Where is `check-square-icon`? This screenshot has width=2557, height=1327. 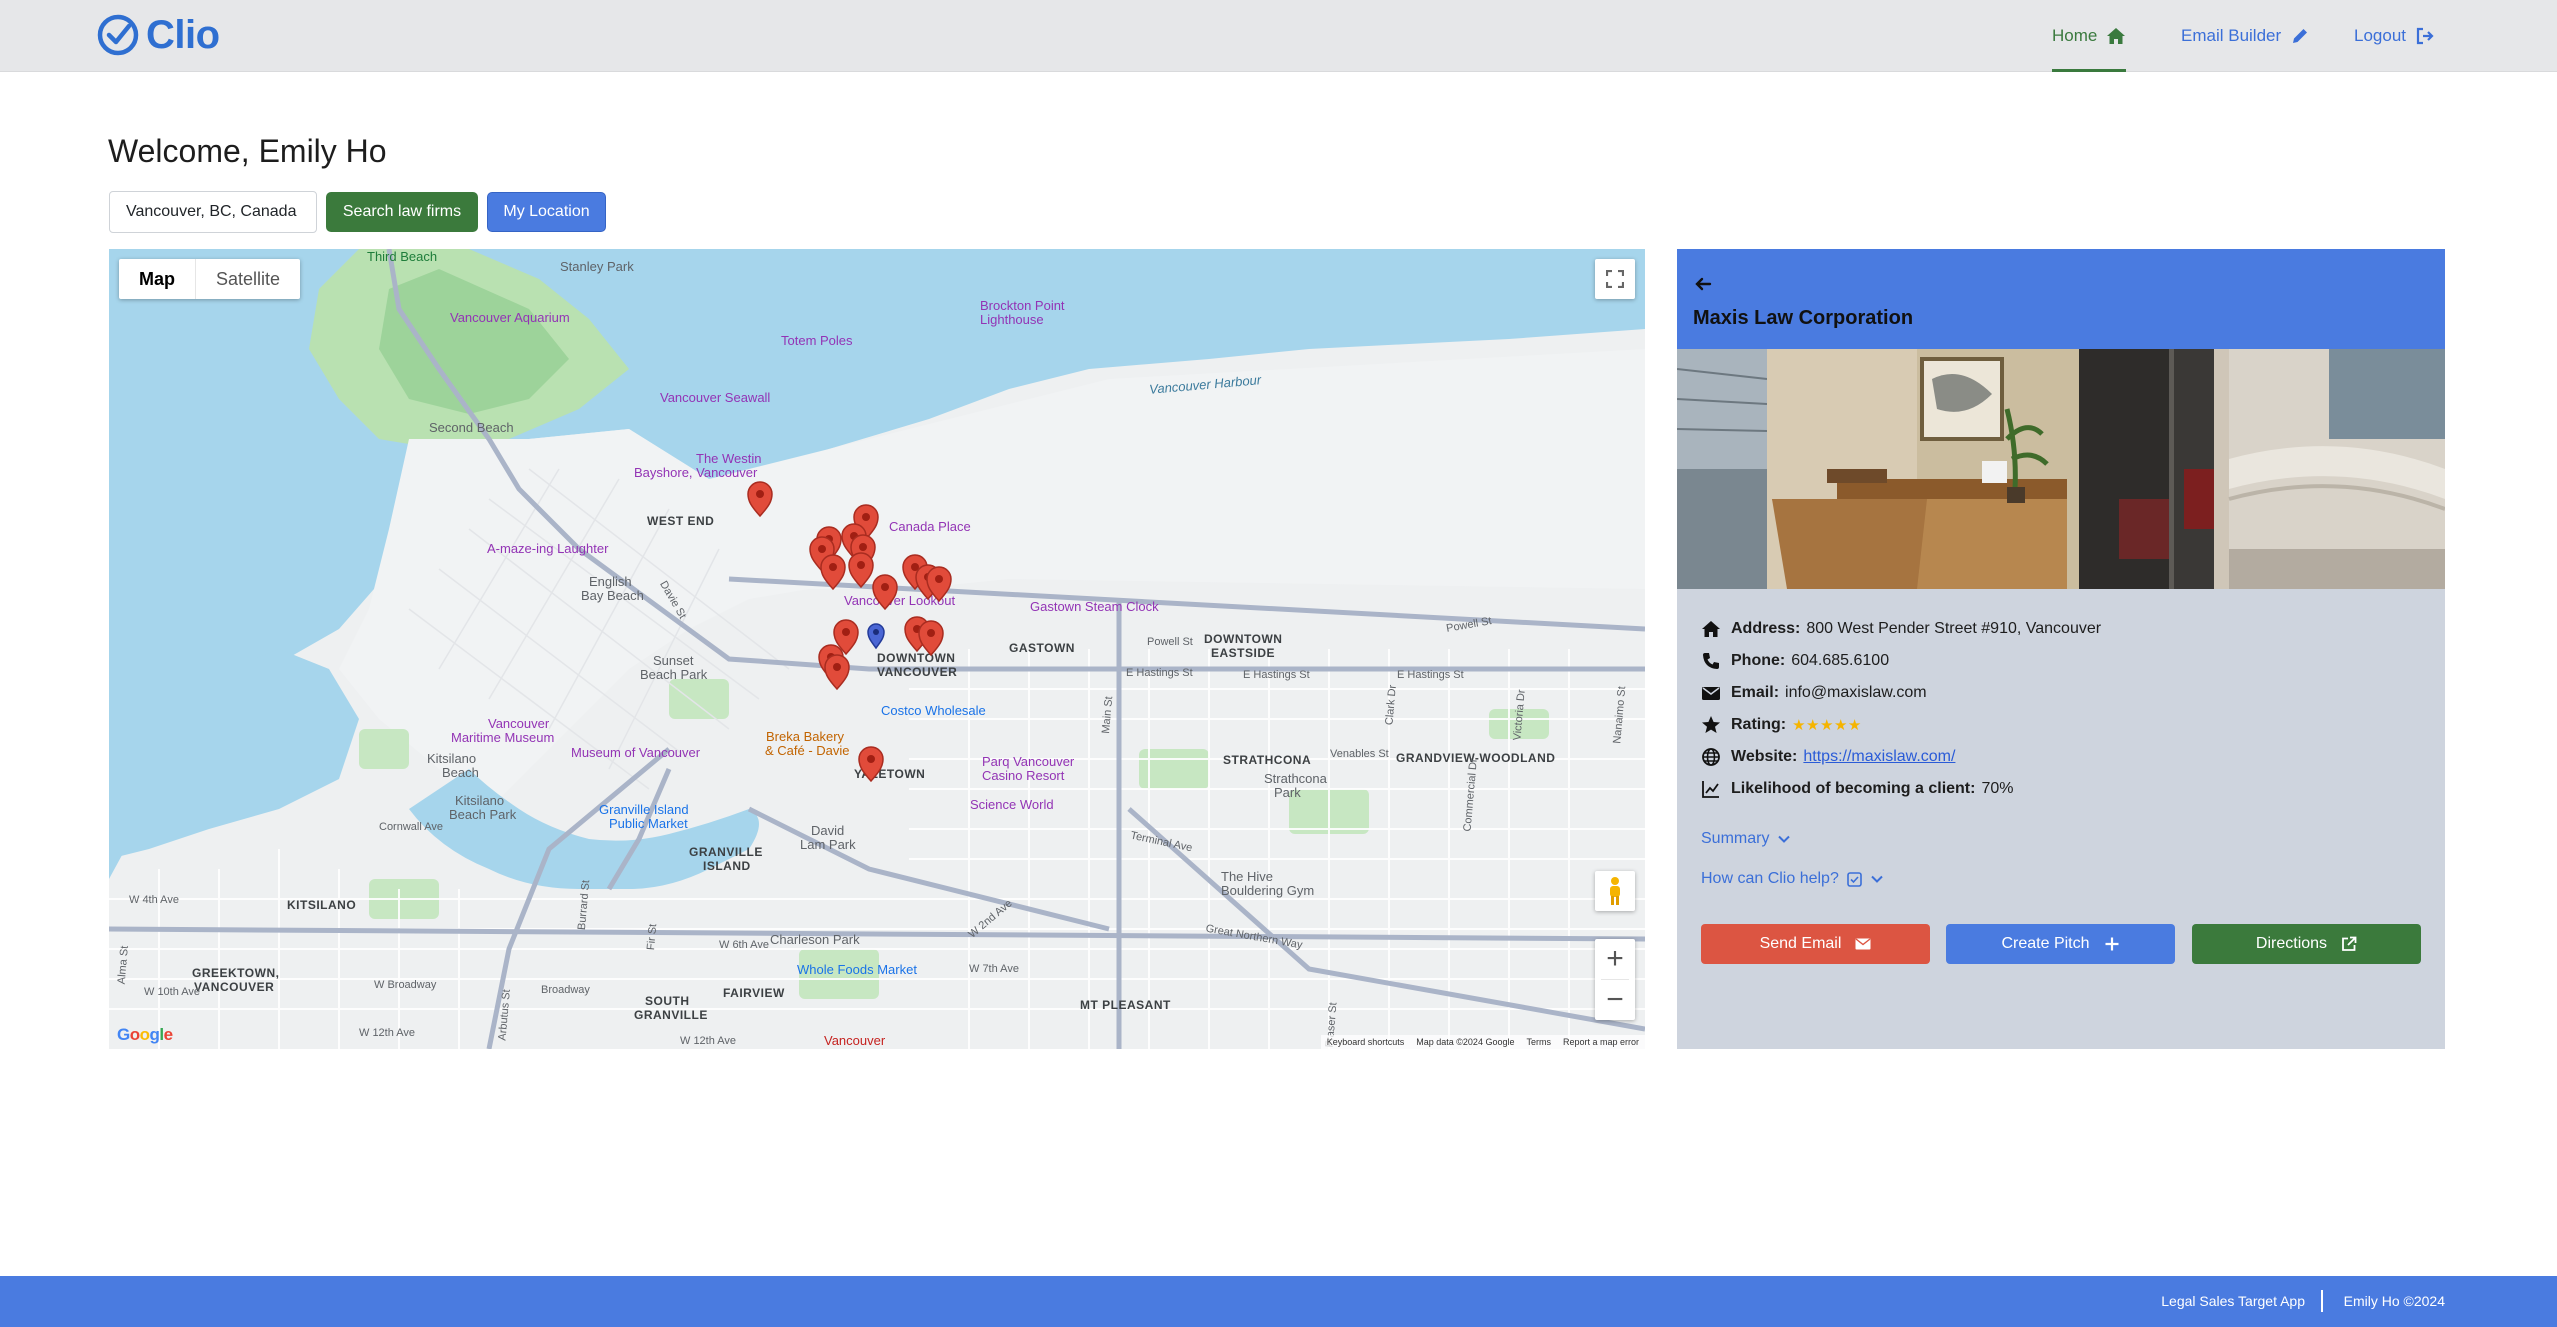 check-square-icon is located at coordinates (1854, 879).